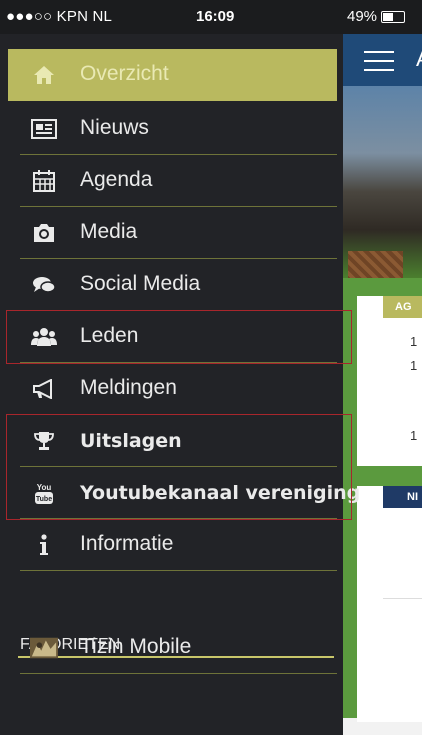 This screenshot has width=422, height=735. I want to click on header-title-fragment: A, so click(419, 59).